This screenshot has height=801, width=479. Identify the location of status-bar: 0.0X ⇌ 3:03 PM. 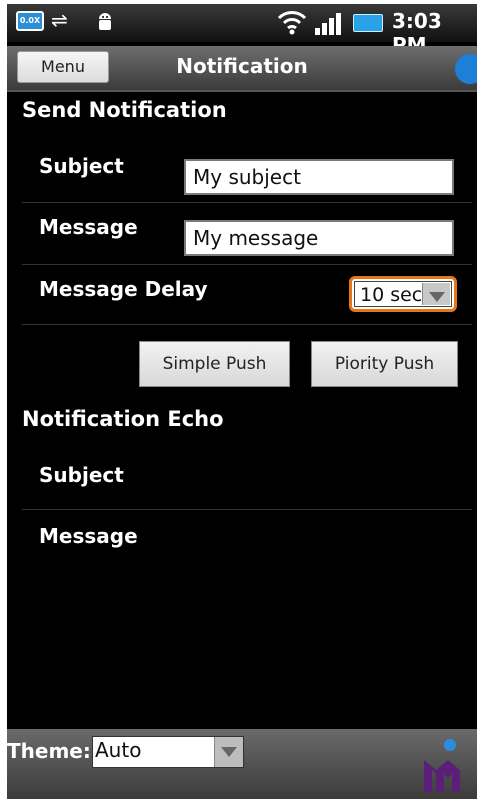
(242, 30).